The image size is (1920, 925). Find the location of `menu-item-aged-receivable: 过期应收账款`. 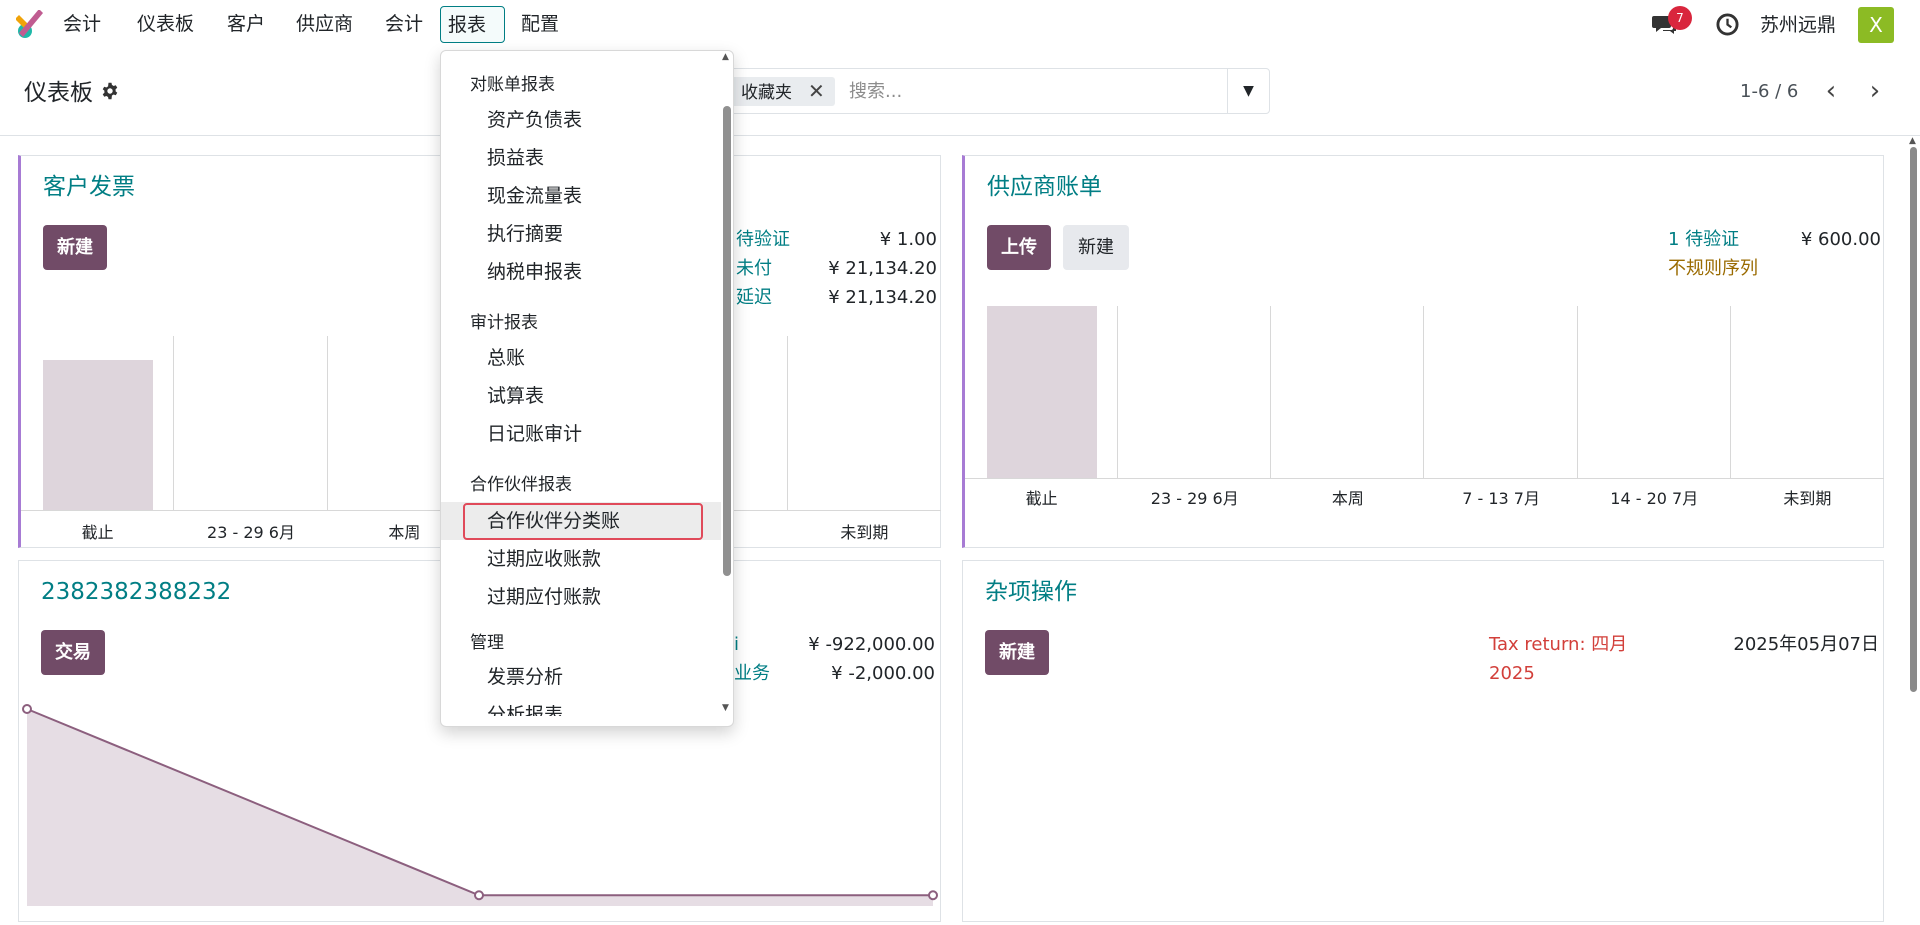

menu-item-aged-receivable: 过期应收账款 is located at coordinates (544, 559).